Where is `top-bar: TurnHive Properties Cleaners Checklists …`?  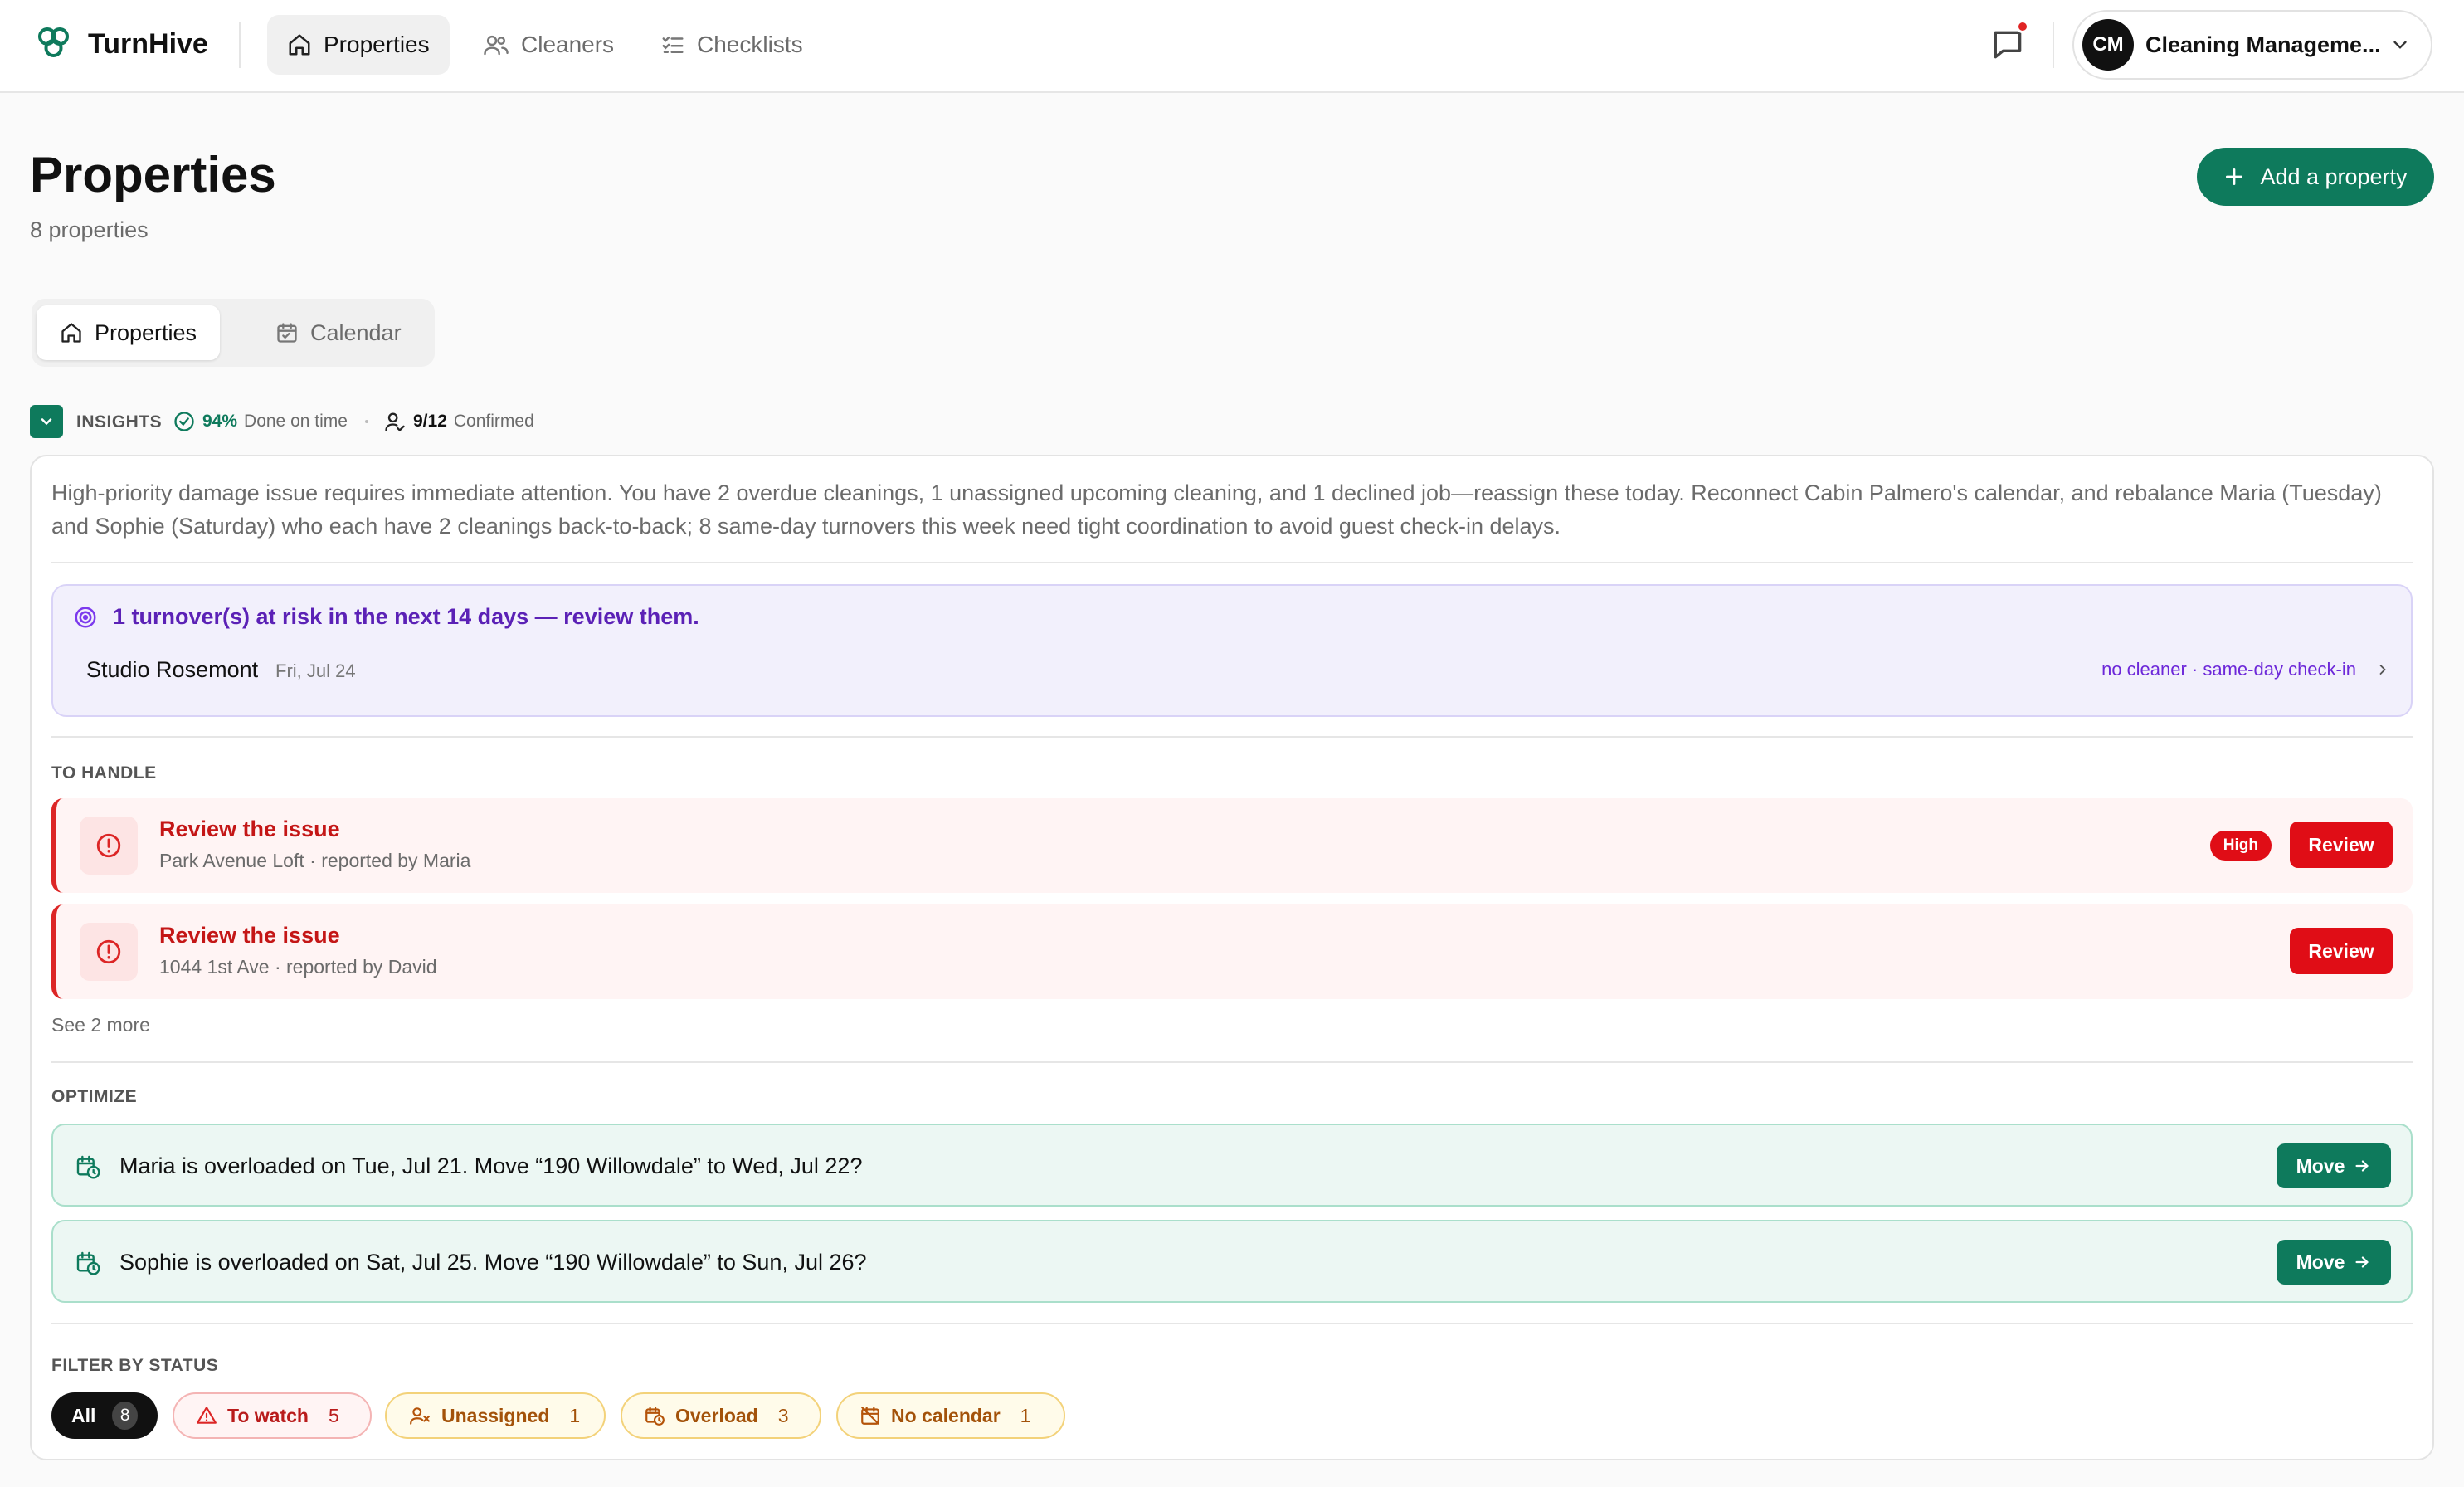 top-bar: TurnHive Properties Cleaners Checklists … is located at coordinates (1232, 46).